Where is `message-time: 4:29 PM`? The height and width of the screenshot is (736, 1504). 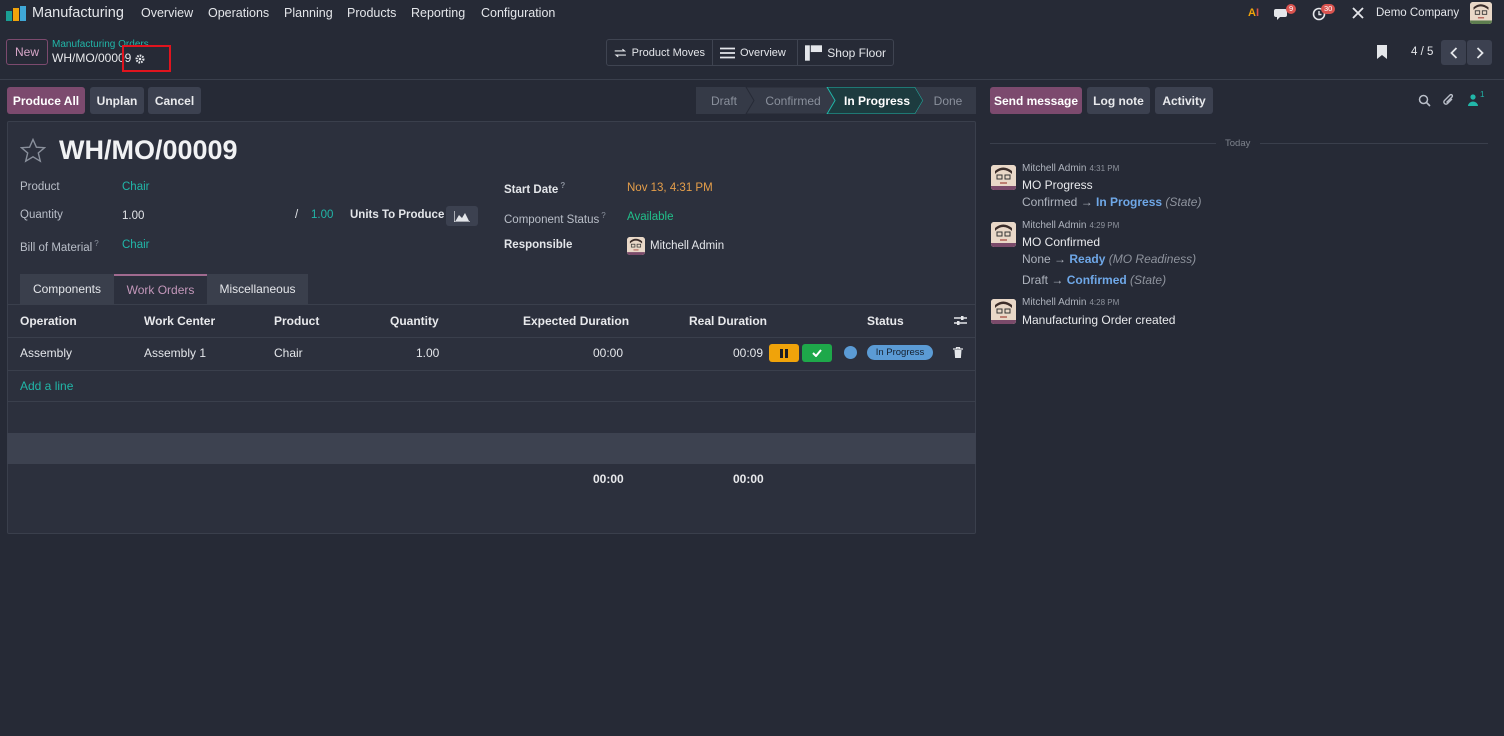
message-time: 4:29 PM is located at coordinates (1104, 225).